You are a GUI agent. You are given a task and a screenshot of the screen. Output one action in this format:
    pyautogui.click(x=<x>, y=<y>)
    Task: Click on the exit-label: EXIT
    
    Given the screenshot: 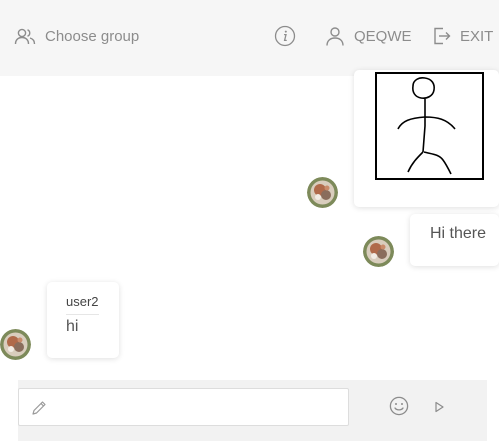 What is the action you would take?
    pyautogui.click(x=477, y=36)
    